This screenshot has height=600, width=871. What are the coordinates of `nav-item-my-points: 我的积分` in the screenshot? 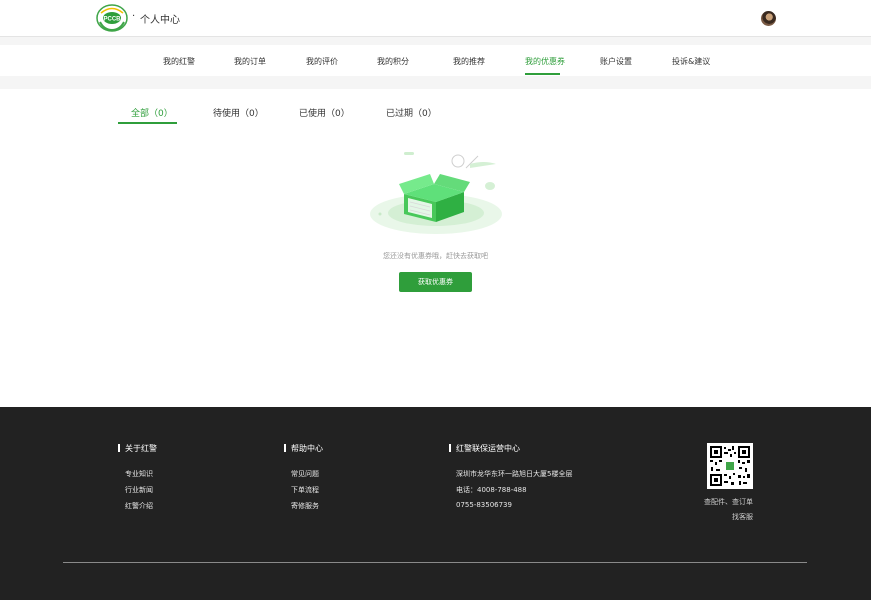 It's located at (393, 61).